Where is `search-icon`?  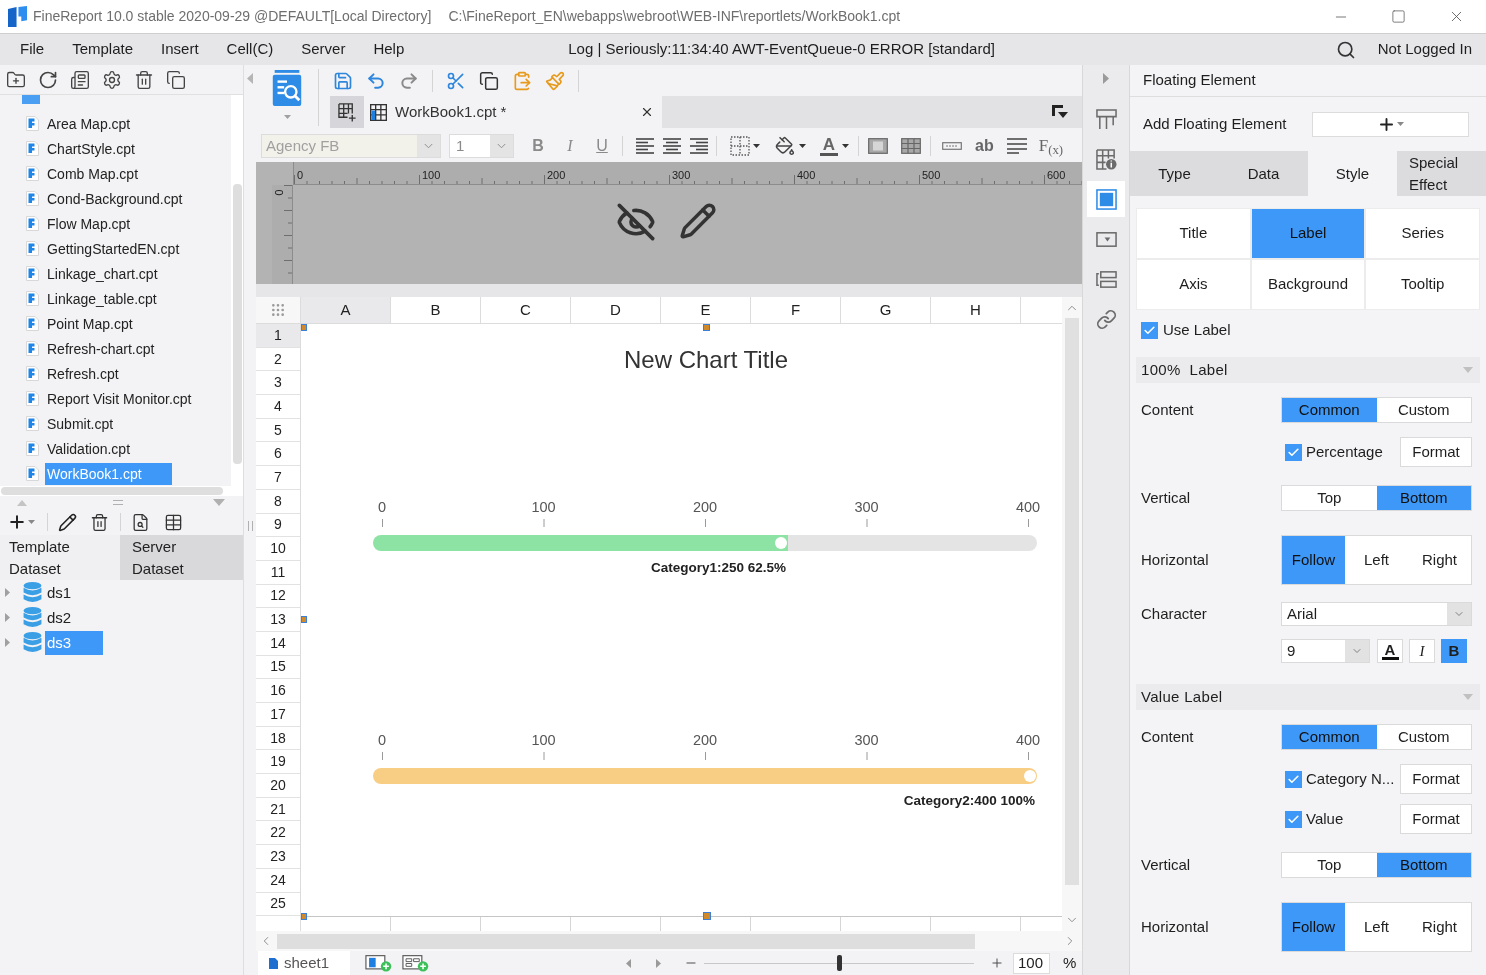 search-icon is located at coordinates (1345, 49).